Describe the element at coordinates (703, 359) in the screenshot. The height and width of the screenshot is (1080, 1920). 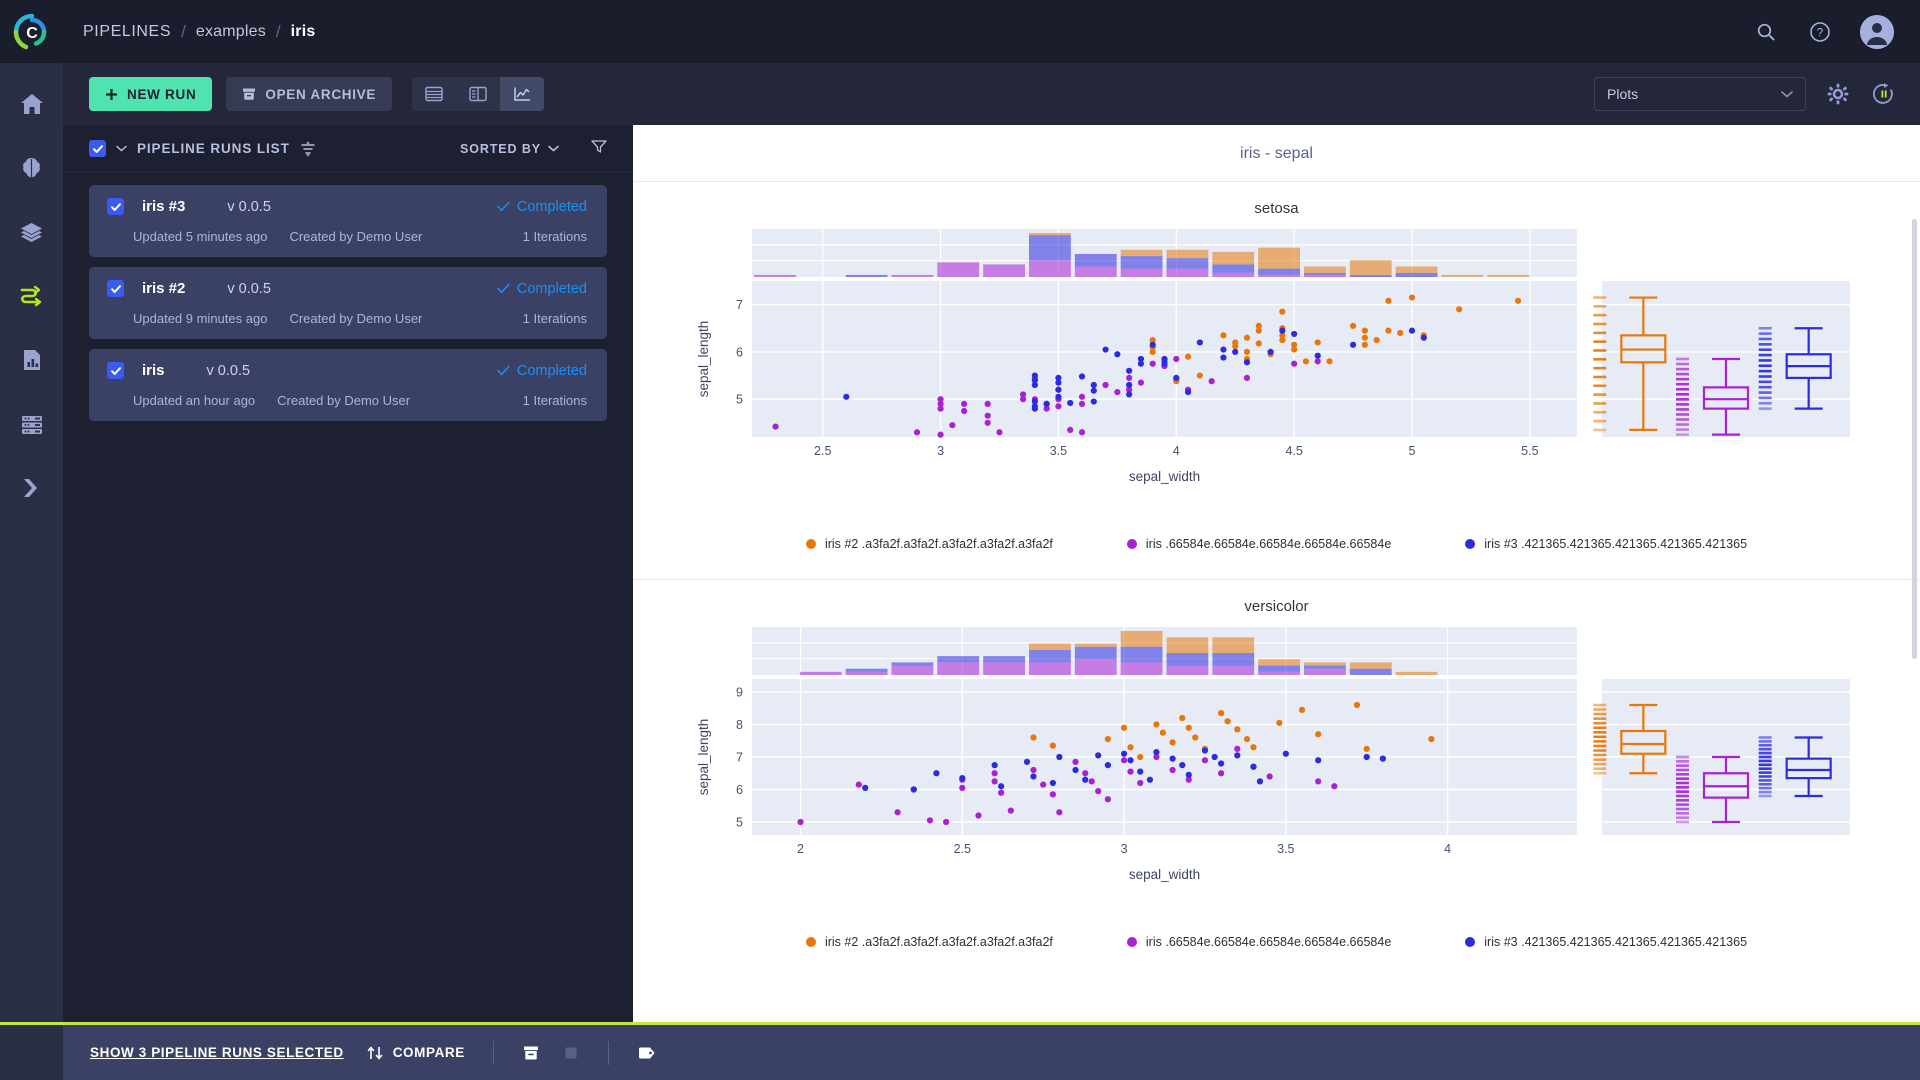
I see `y-axis-label: sepal_length` at that location.